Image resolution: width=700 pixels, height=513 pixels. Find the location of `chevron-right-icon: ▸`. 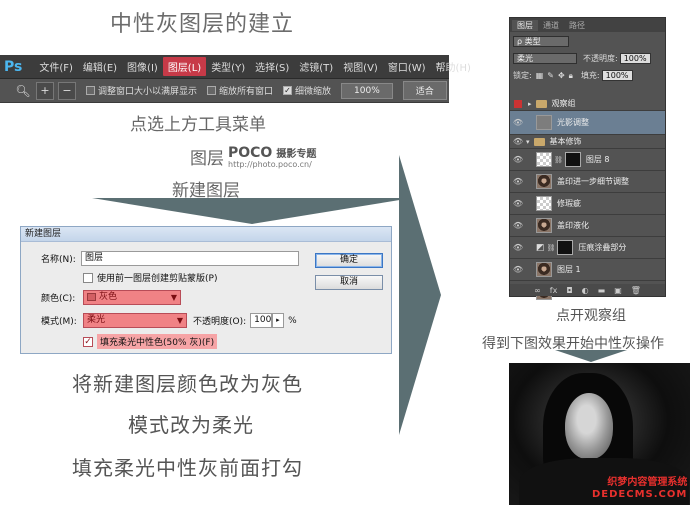

chevron-right-icon: ▸ is located at coordinates (530, 104).